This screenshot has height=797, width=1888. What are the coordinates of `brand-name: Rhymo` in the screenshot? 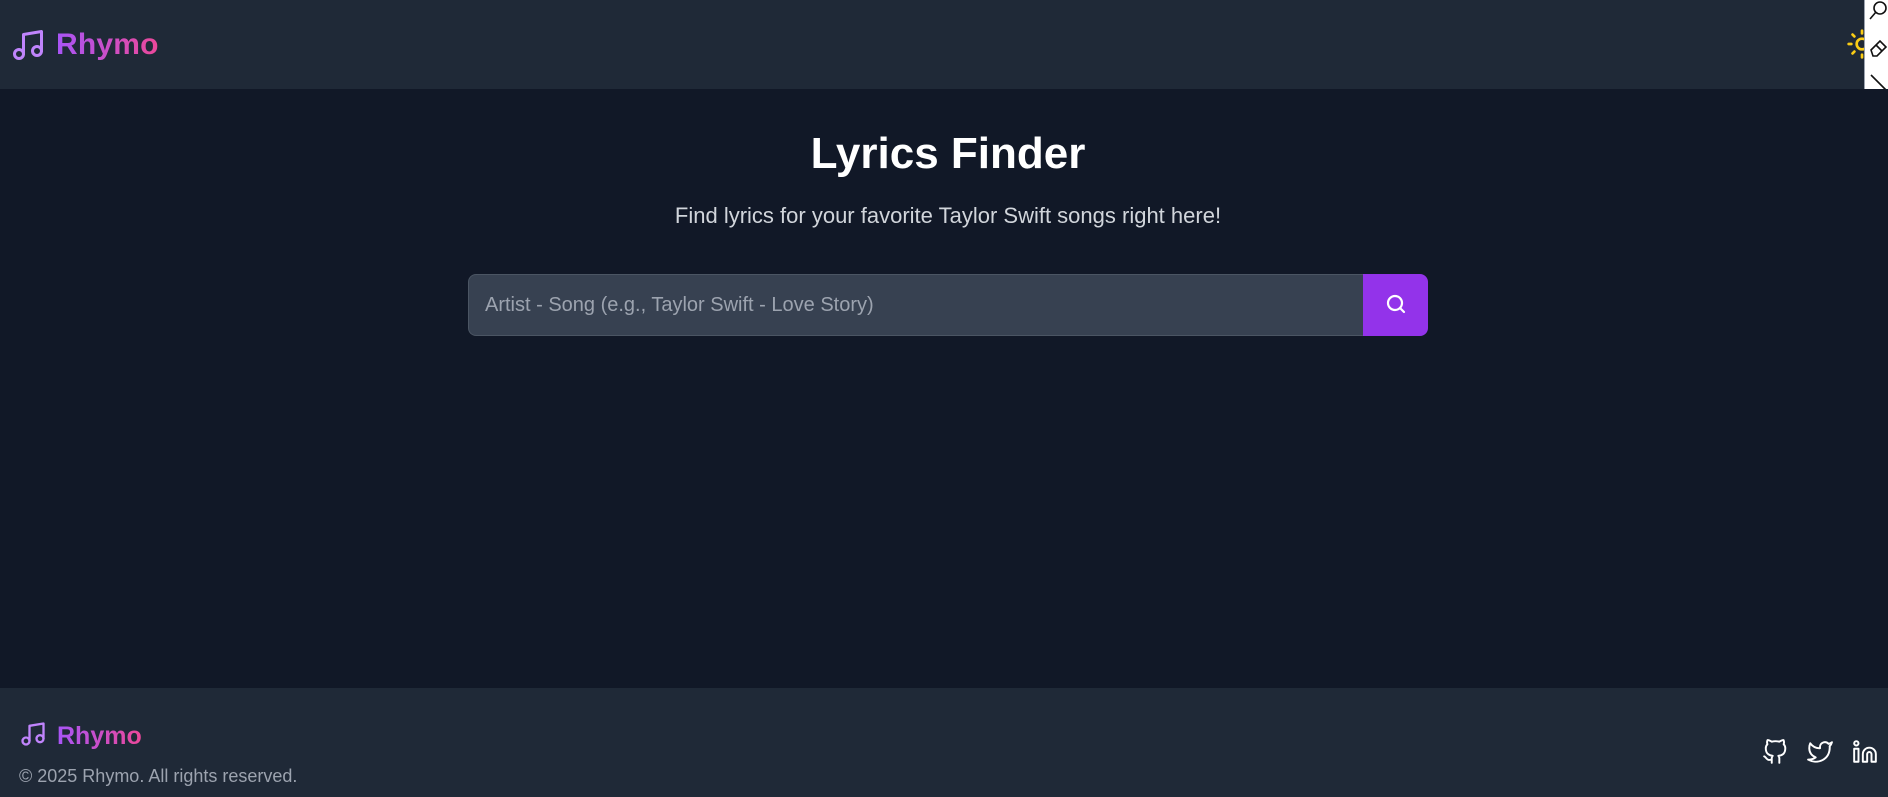 It's located at (107, 44).